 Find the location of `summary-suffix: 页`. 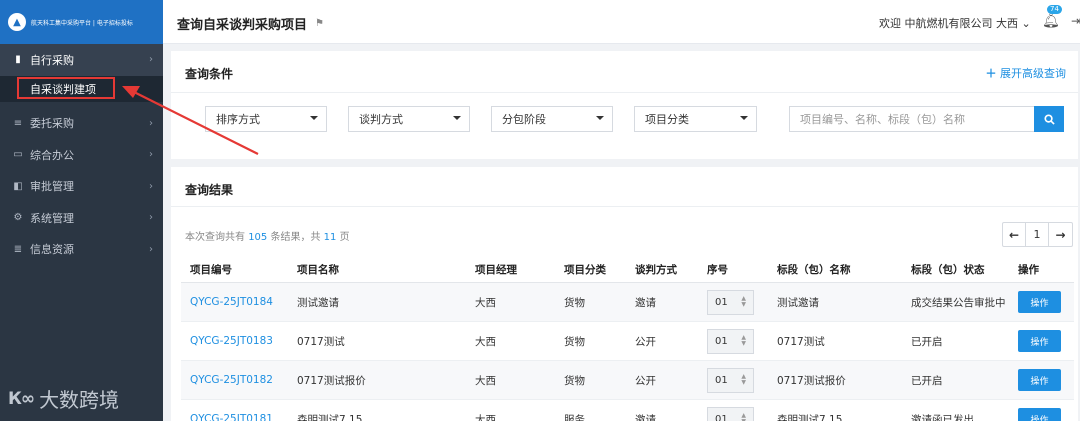

summary-suffix: 页 is located at coordinates (344, 237).